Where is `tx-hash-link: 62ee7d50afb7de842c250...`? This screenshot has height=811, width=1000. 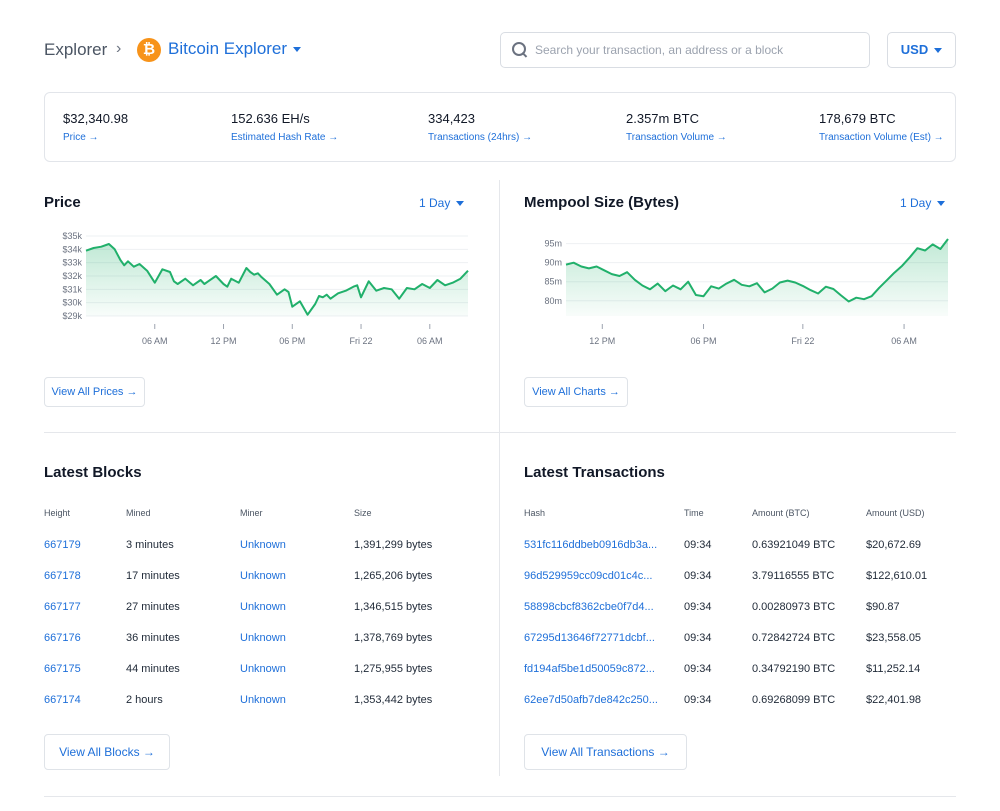 tx-hash-link: 62ee7d50afb7de842c250... is located at coordinates (591, 700).